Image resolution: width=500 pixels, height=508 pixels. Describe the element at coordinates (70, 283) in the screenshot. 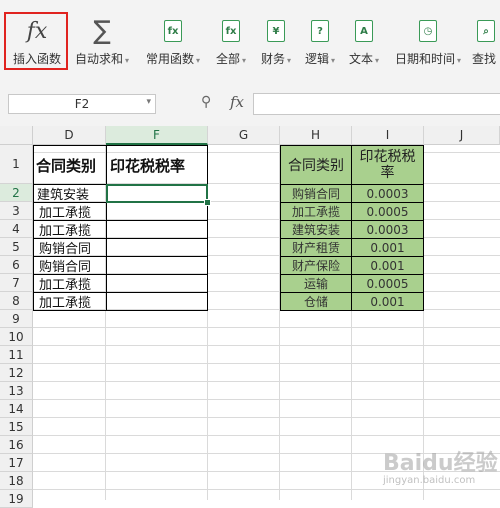

I see `cell-d7: 加工承揽` at that location.